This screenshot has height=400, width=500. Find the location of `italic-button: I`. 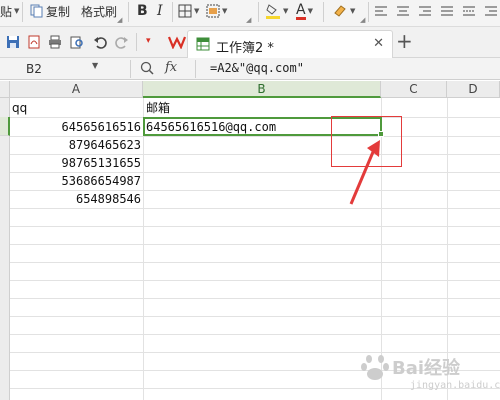

italic-button: I is located at coordinates (160, 11).